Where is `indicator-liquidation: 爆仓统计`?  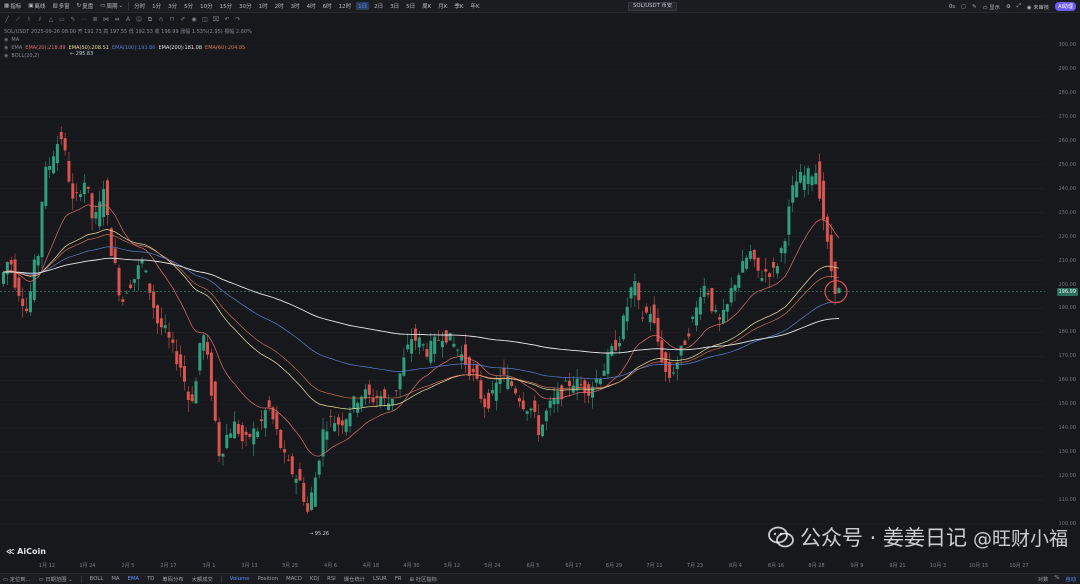 indicator-liquidation: 爆仓统计 is located at coordinates (354, 579).